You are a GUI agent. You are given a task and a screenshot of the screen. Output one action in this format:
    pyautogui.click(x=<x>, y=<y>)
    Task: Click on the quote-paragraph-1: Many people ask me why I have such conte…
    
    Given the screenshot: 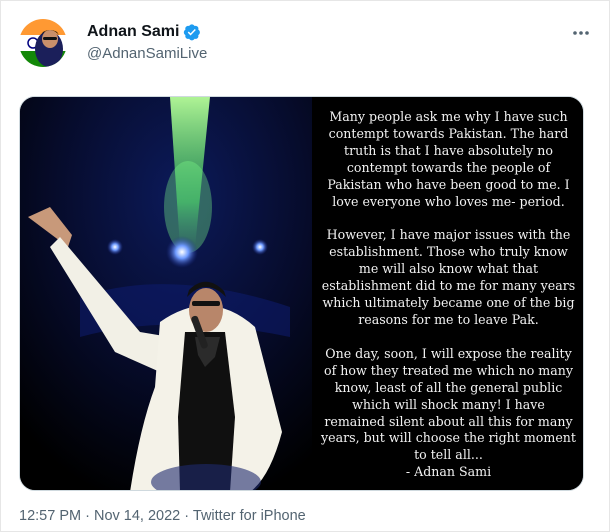 What is the action you would take?
    pyautogui.click(x=448, y=159)
    